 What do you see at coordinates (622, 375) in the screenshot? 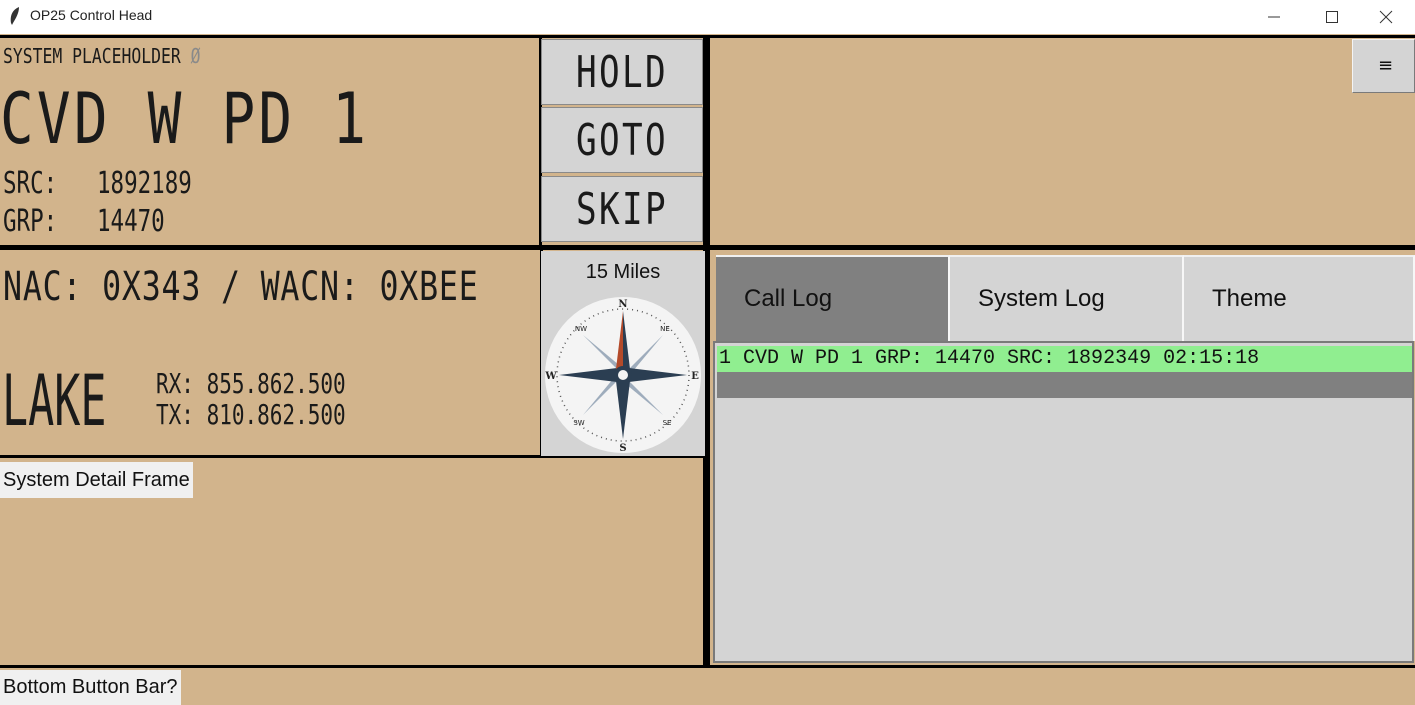
I see `compass-rose-icon: N S W E NE SE SW NW` at bounding box center [622, 375].